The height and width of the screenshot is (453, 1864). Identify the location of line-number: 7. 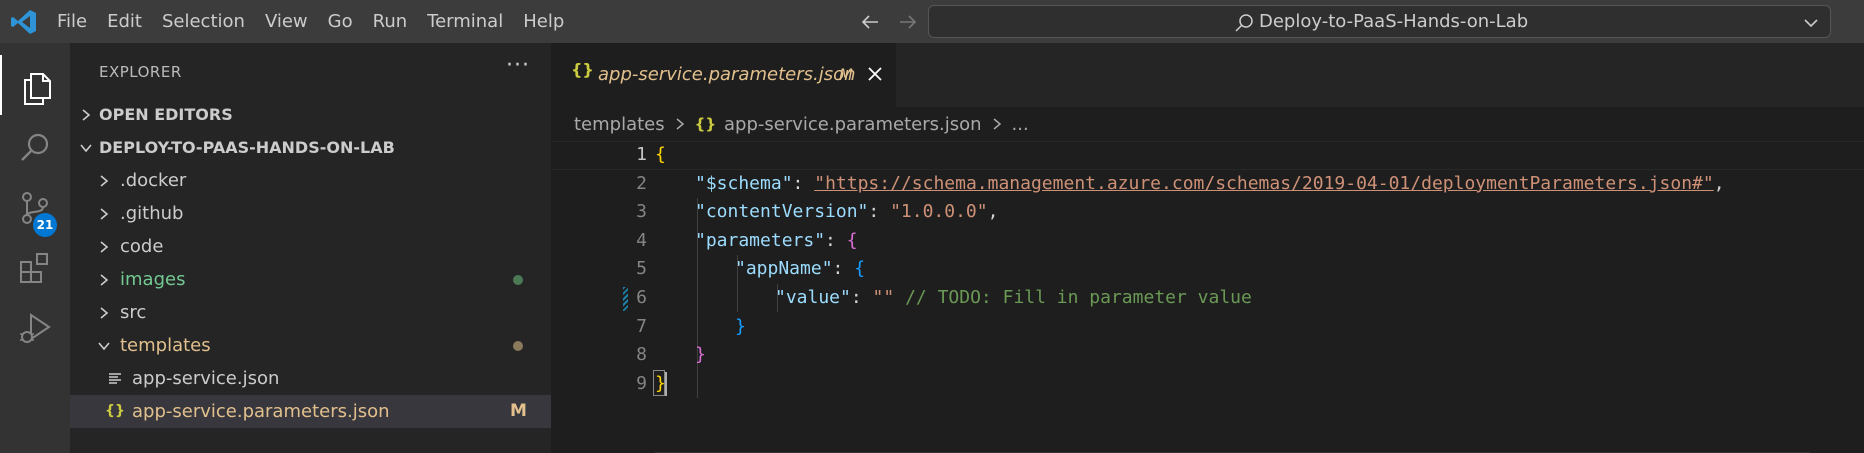
(641, 326).